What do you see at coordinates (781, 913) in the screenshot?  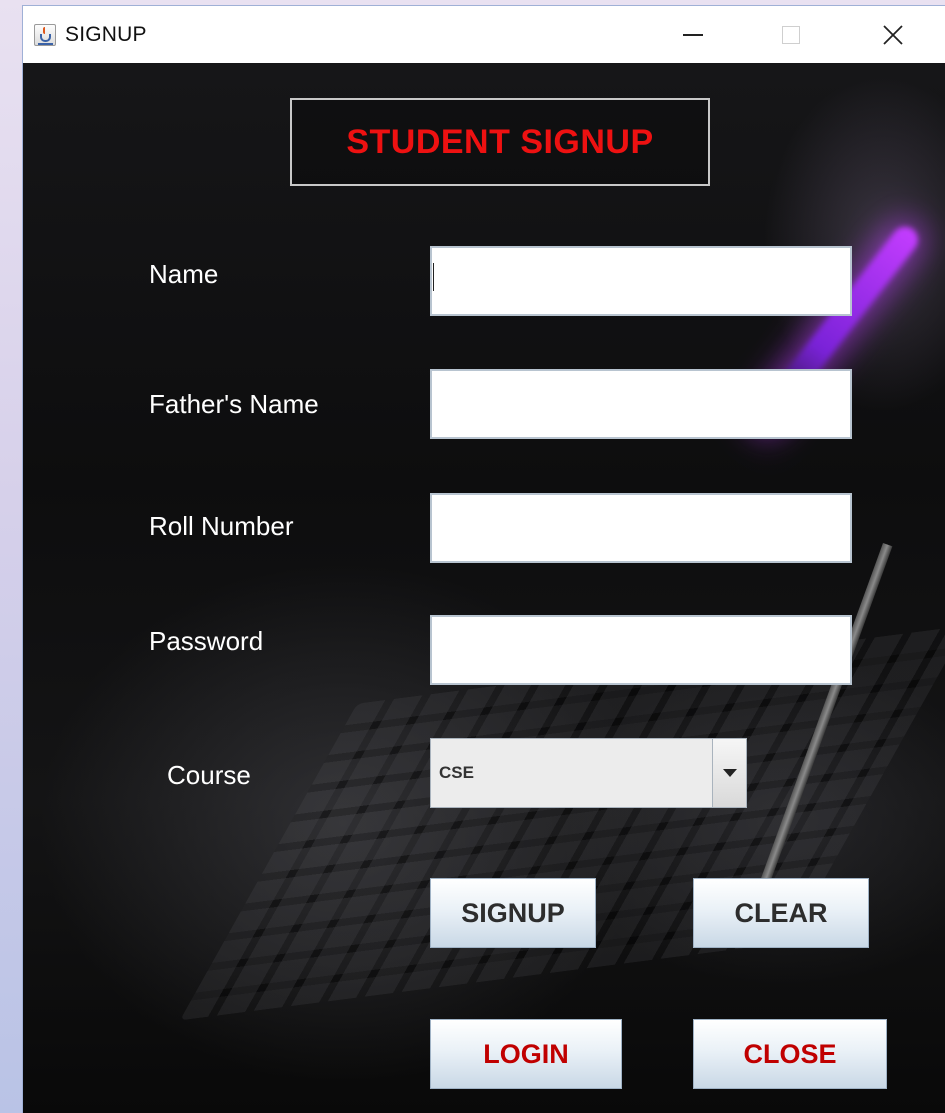 I see `clear-button: CLEAR` at bounding box center [781, 913].